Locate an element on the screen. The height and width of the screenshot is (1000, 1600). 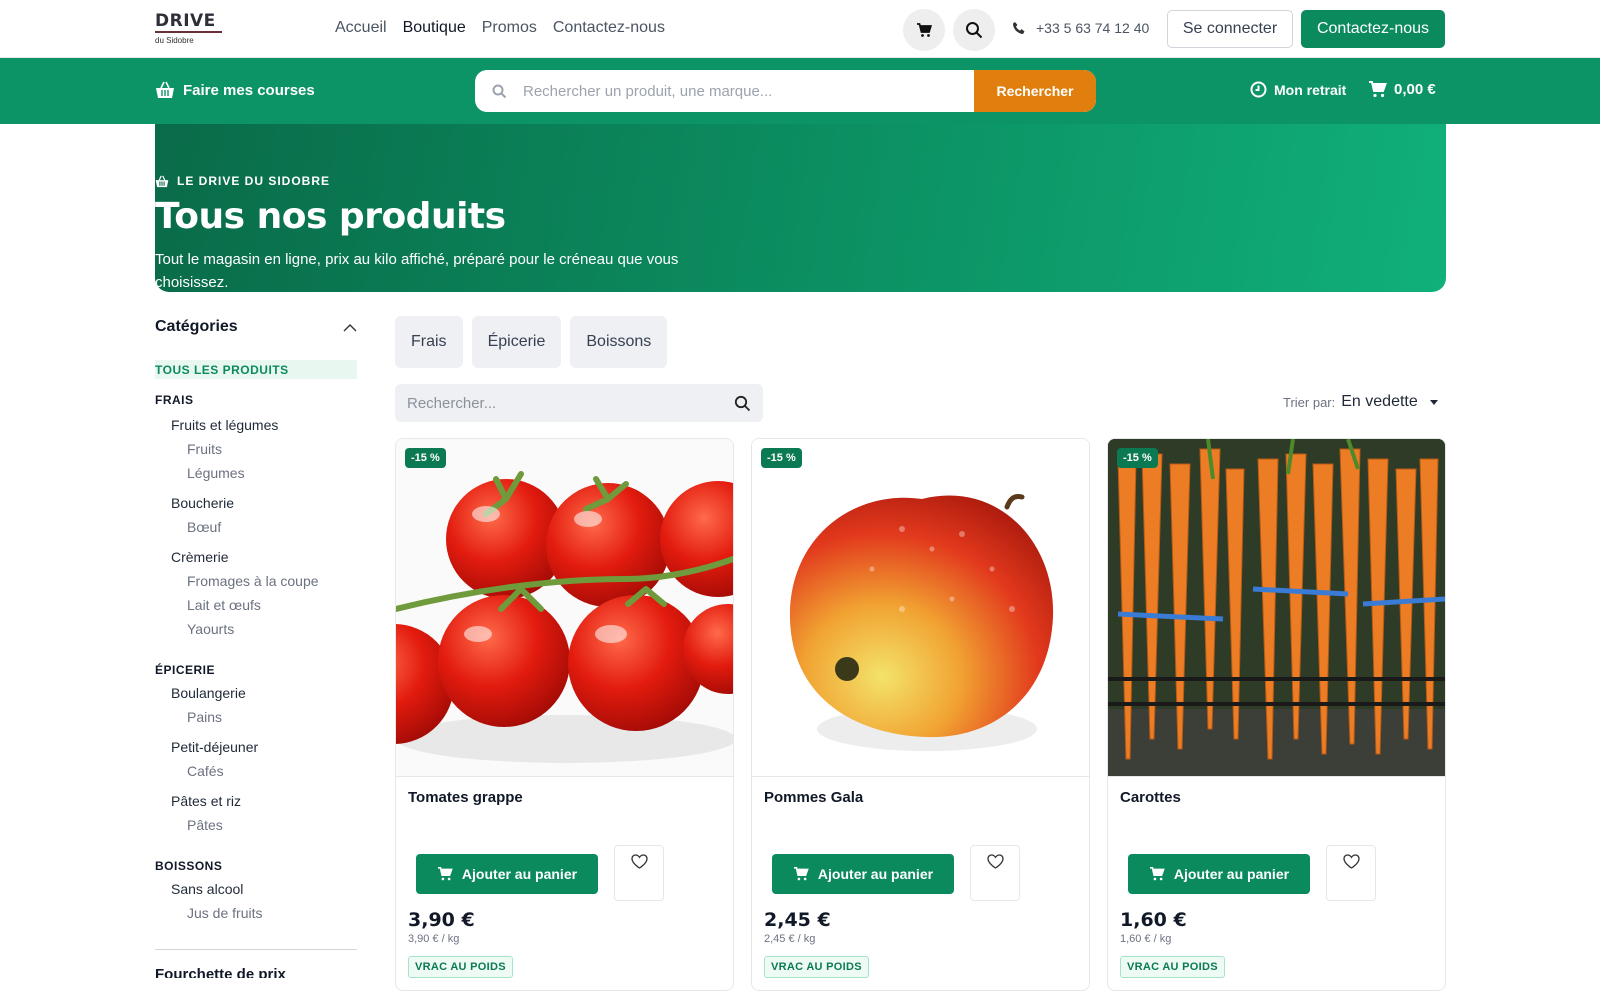
apple-image is located at coordinates (920, 607).